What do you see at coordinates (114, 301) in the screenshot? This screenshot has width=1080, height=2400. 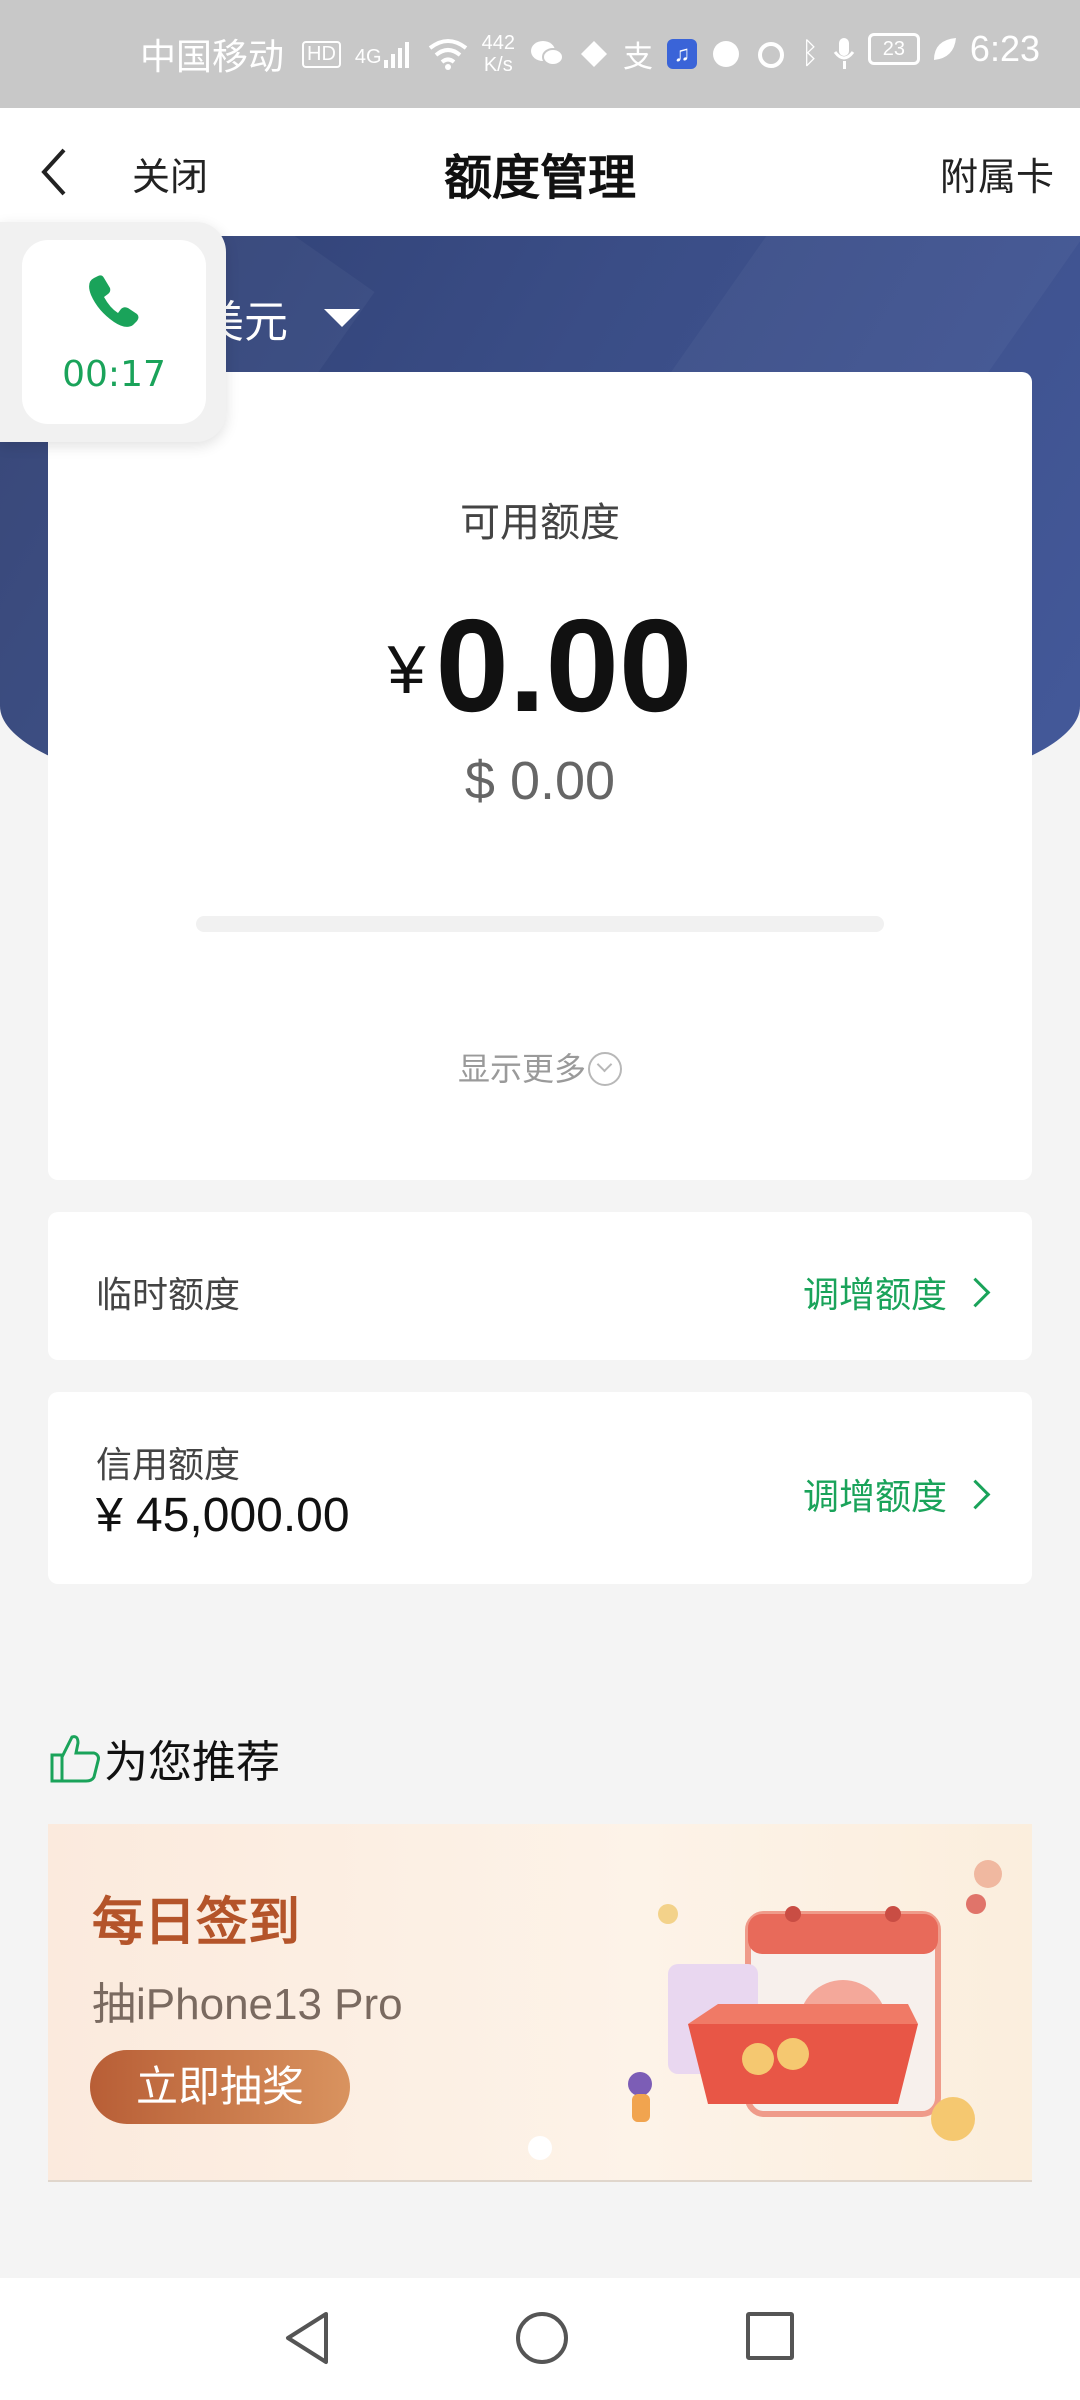 I see `phone-icon` at bounding box center [114, 301].